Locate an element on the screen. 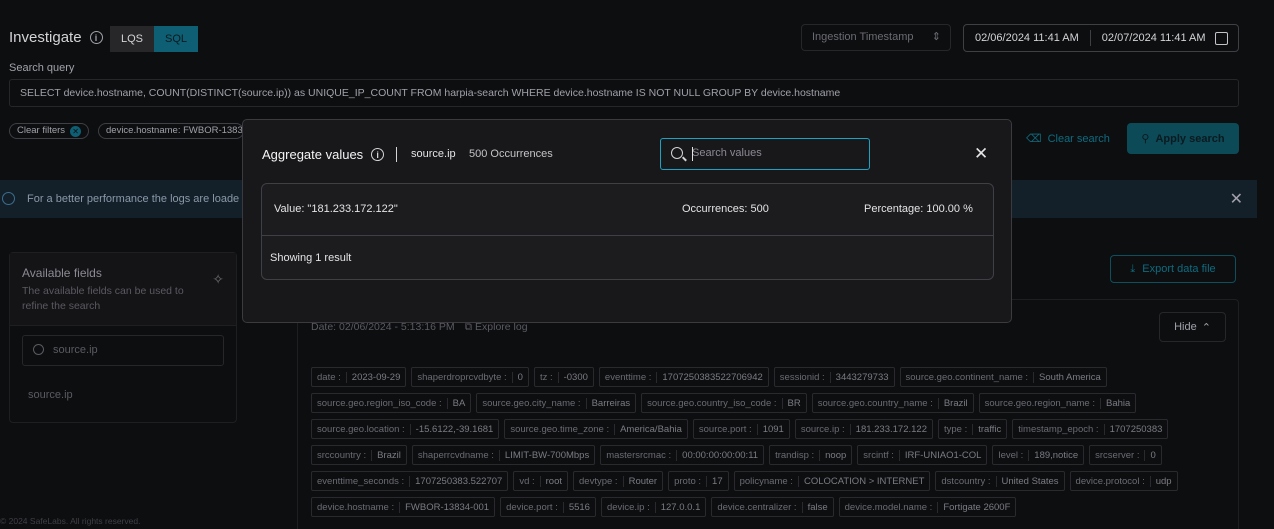 This screenshot has height=529, width=1274. row-occurrences: Occurrences: 500 is located at coordinates (725, 209).